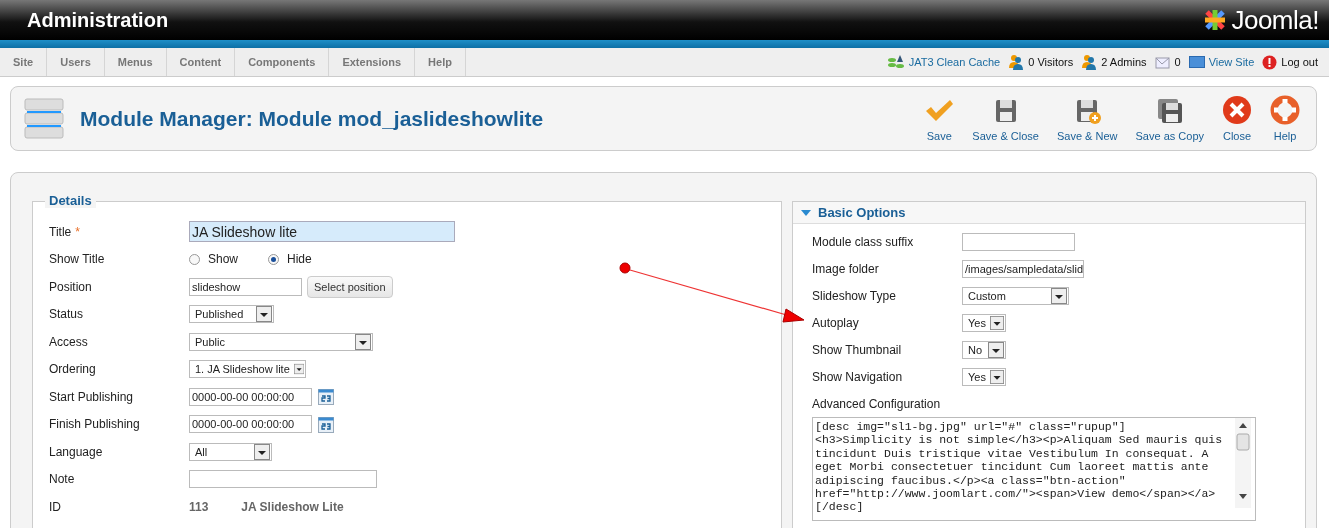 The image size is (1329, 528). Describe the element at coordinates (322, 232) in the screenshot. I see `text-field: JA Slideshow lite` at that location.